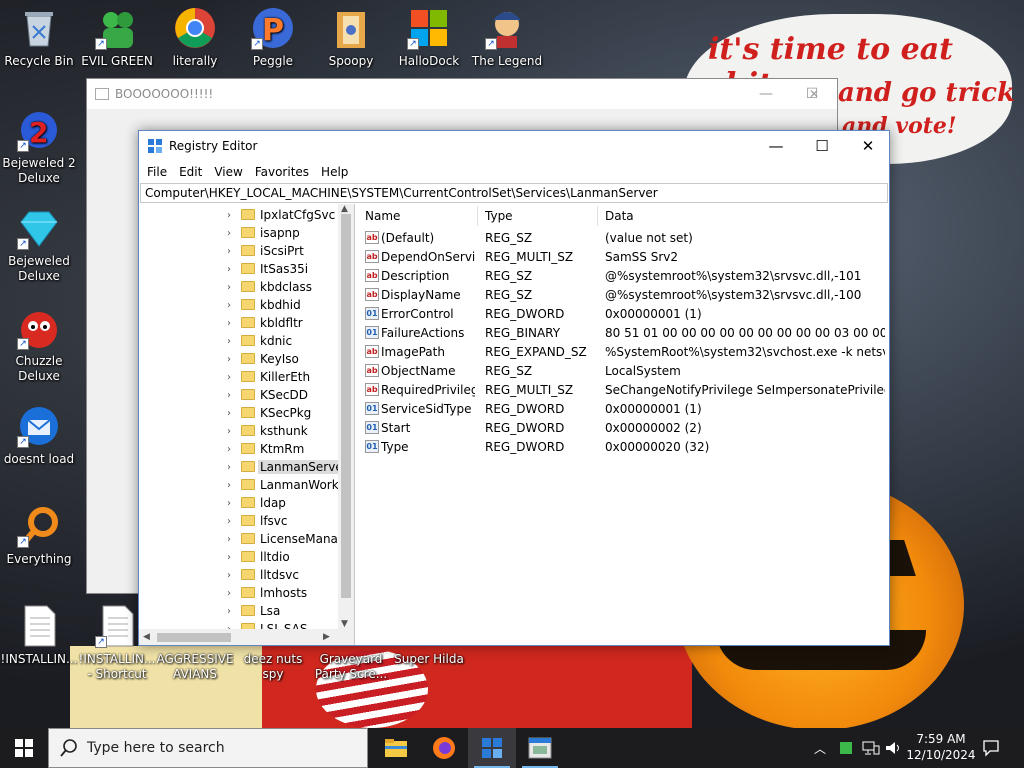 The image size is (1024, 768). Describe the element at coordinates (822, 146) in the screenshot. I see `maximize-button: ☐` at that location.